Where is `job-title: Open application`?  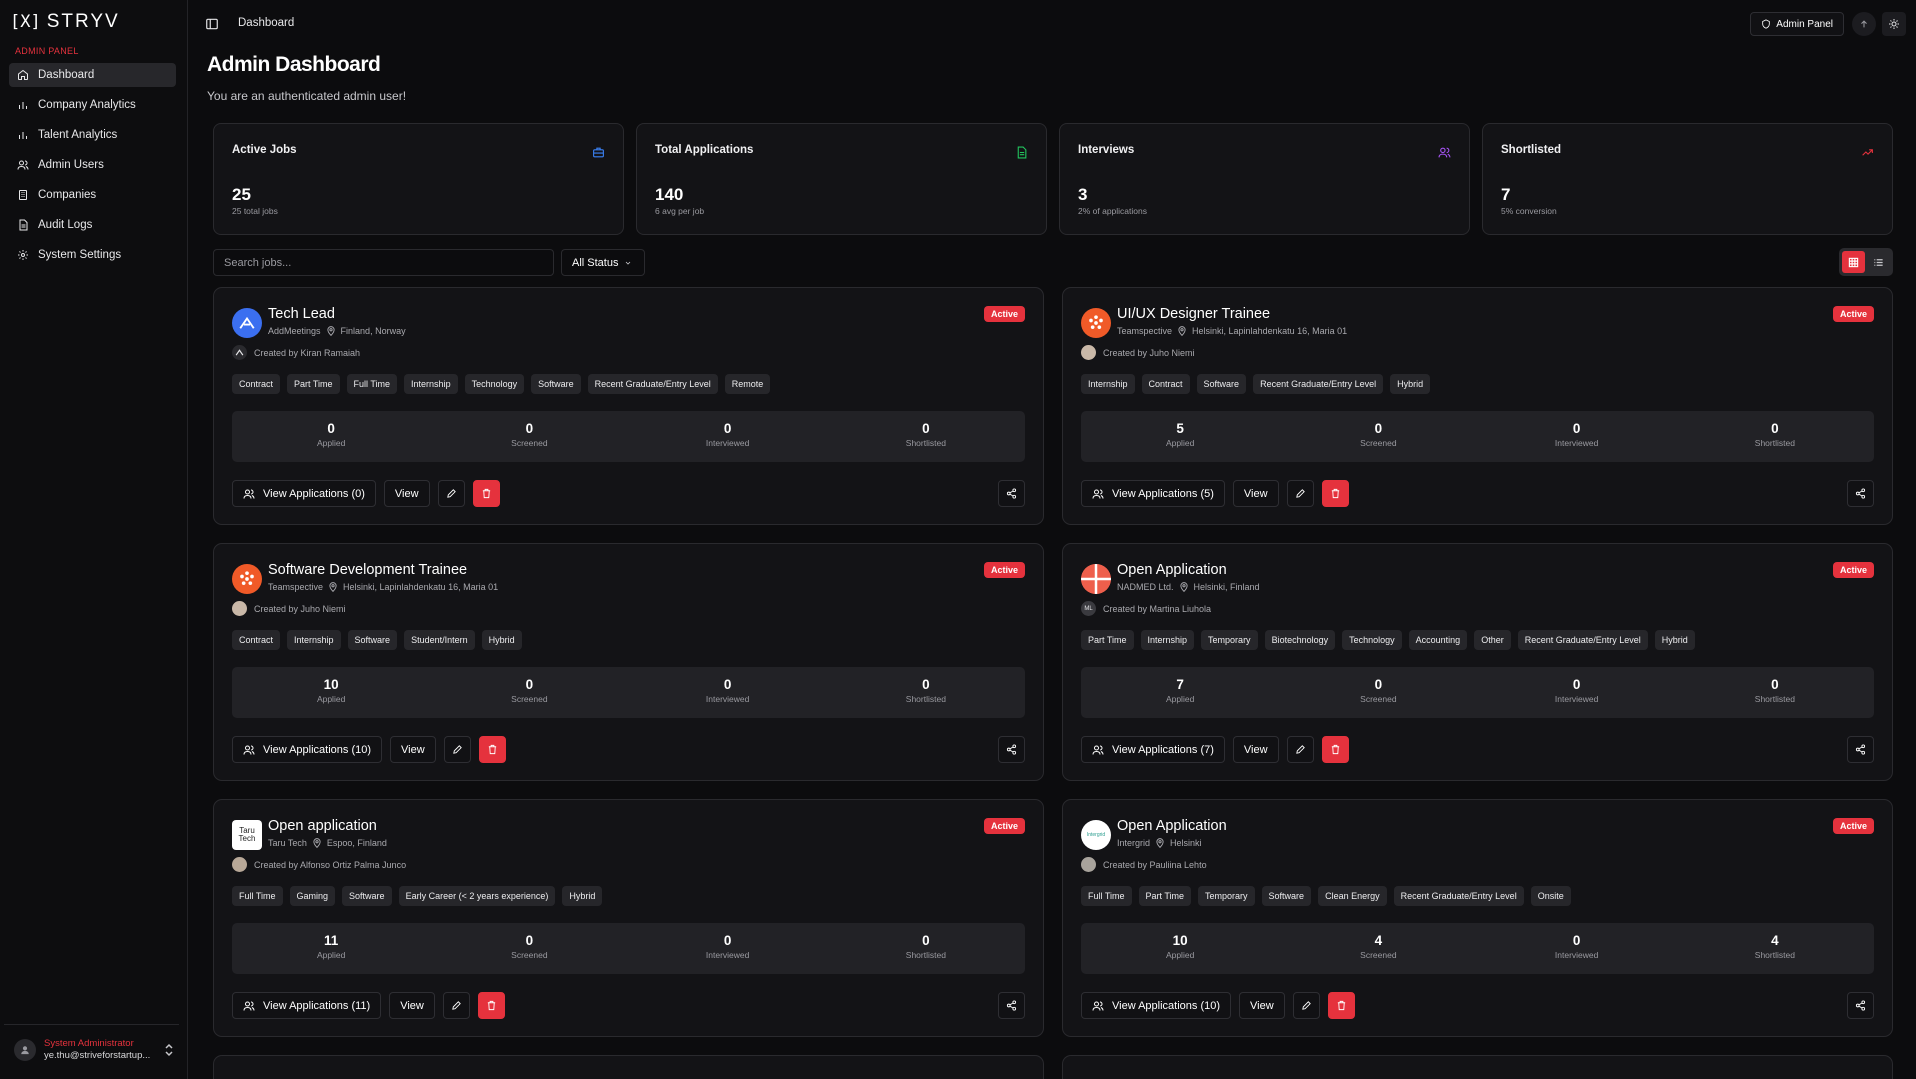 job-title: Open application is located at coordinates (322, 826).